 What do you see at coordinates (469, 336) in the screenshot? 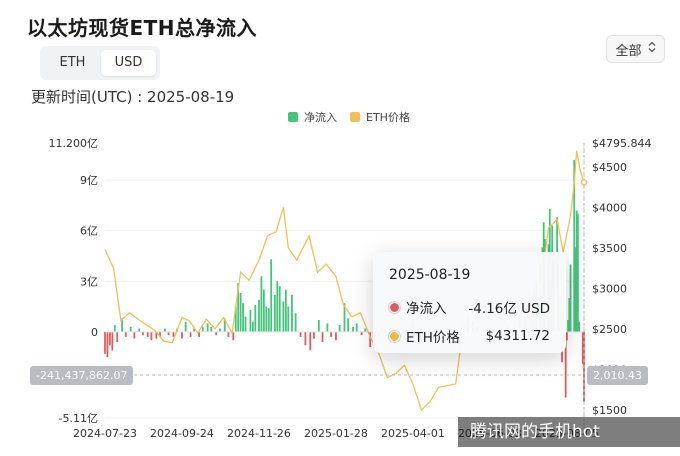
I see `tooltip-row-price: ETH价格 $4311.72` at bounding box center [469, 336].